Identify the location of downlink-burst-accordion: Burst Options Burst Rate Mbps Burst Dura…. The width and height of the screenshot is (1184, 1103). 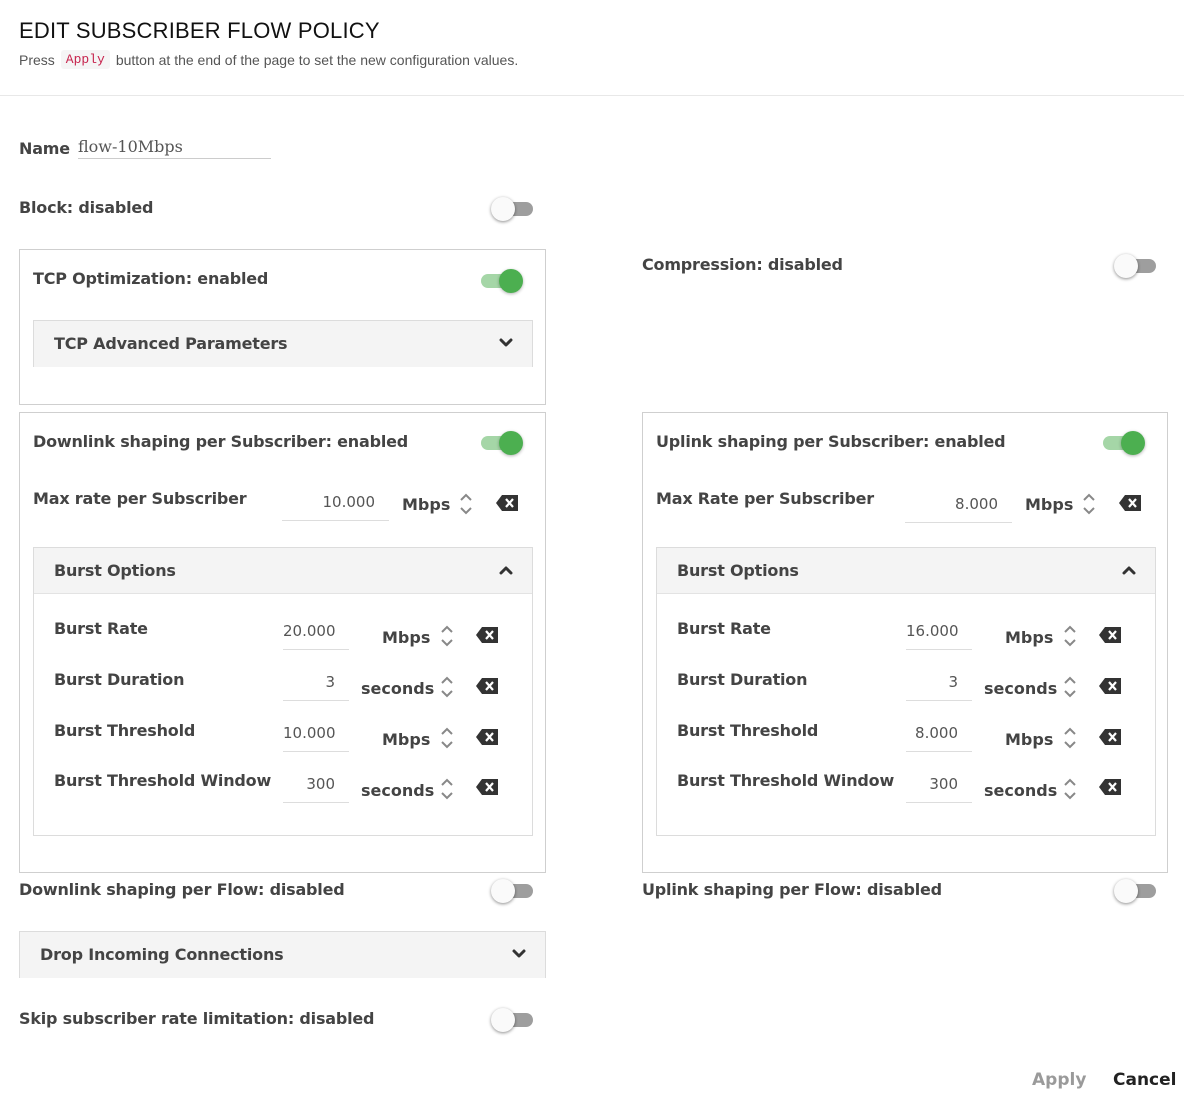
(283, 691).